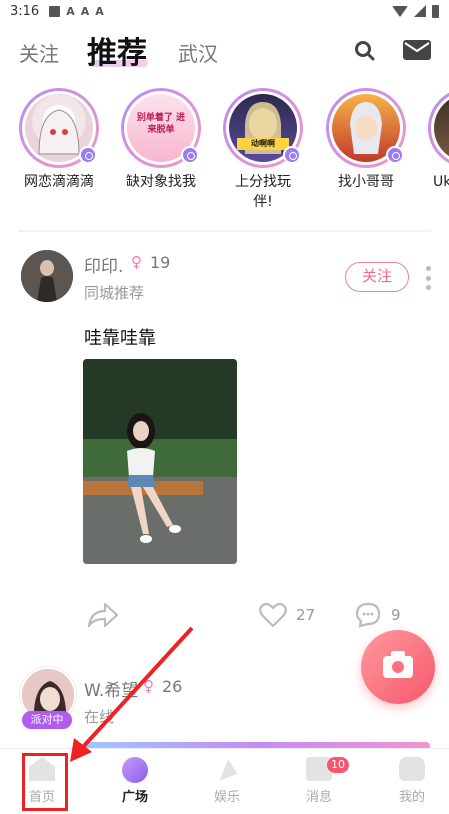 The width and height of the screenshot is (449, 814). I want to click on story-avatar, so click(441, 128).